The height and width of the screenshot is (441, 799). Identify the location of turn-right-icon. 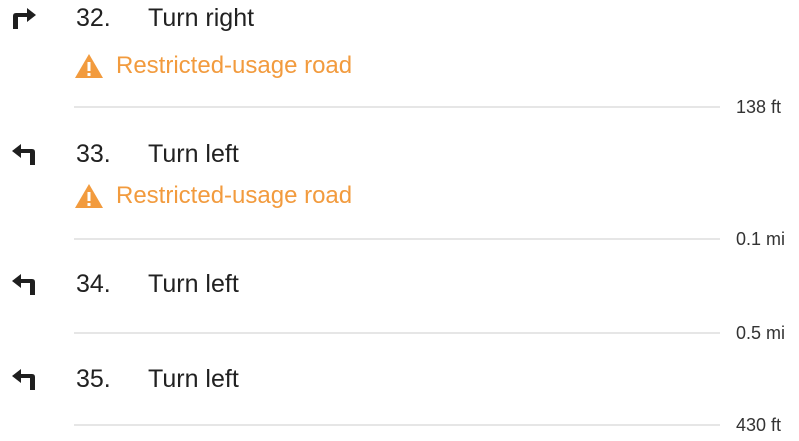
(24, 17).